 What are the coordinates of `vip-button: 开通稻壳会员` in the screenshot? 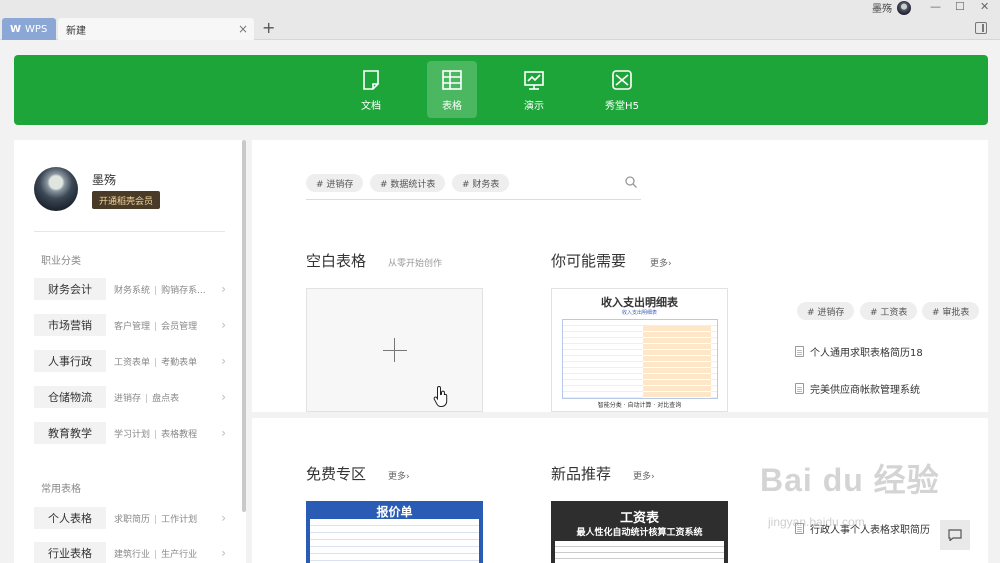 It's located at (126, 200).